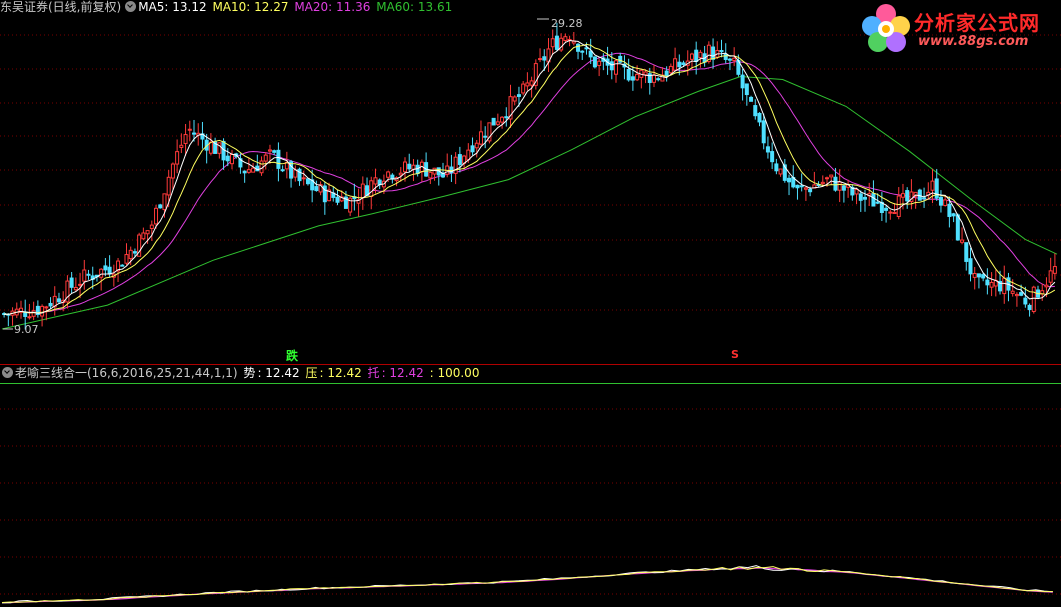 The width and height of the screenshot is (1061, 607). What do you see at coordinates (126, 373) in the screenshot?
I see `indicator-name: 老喻三线合一(16,6,2016,25,21,44,1,1)` at bounding box center [126, 373].